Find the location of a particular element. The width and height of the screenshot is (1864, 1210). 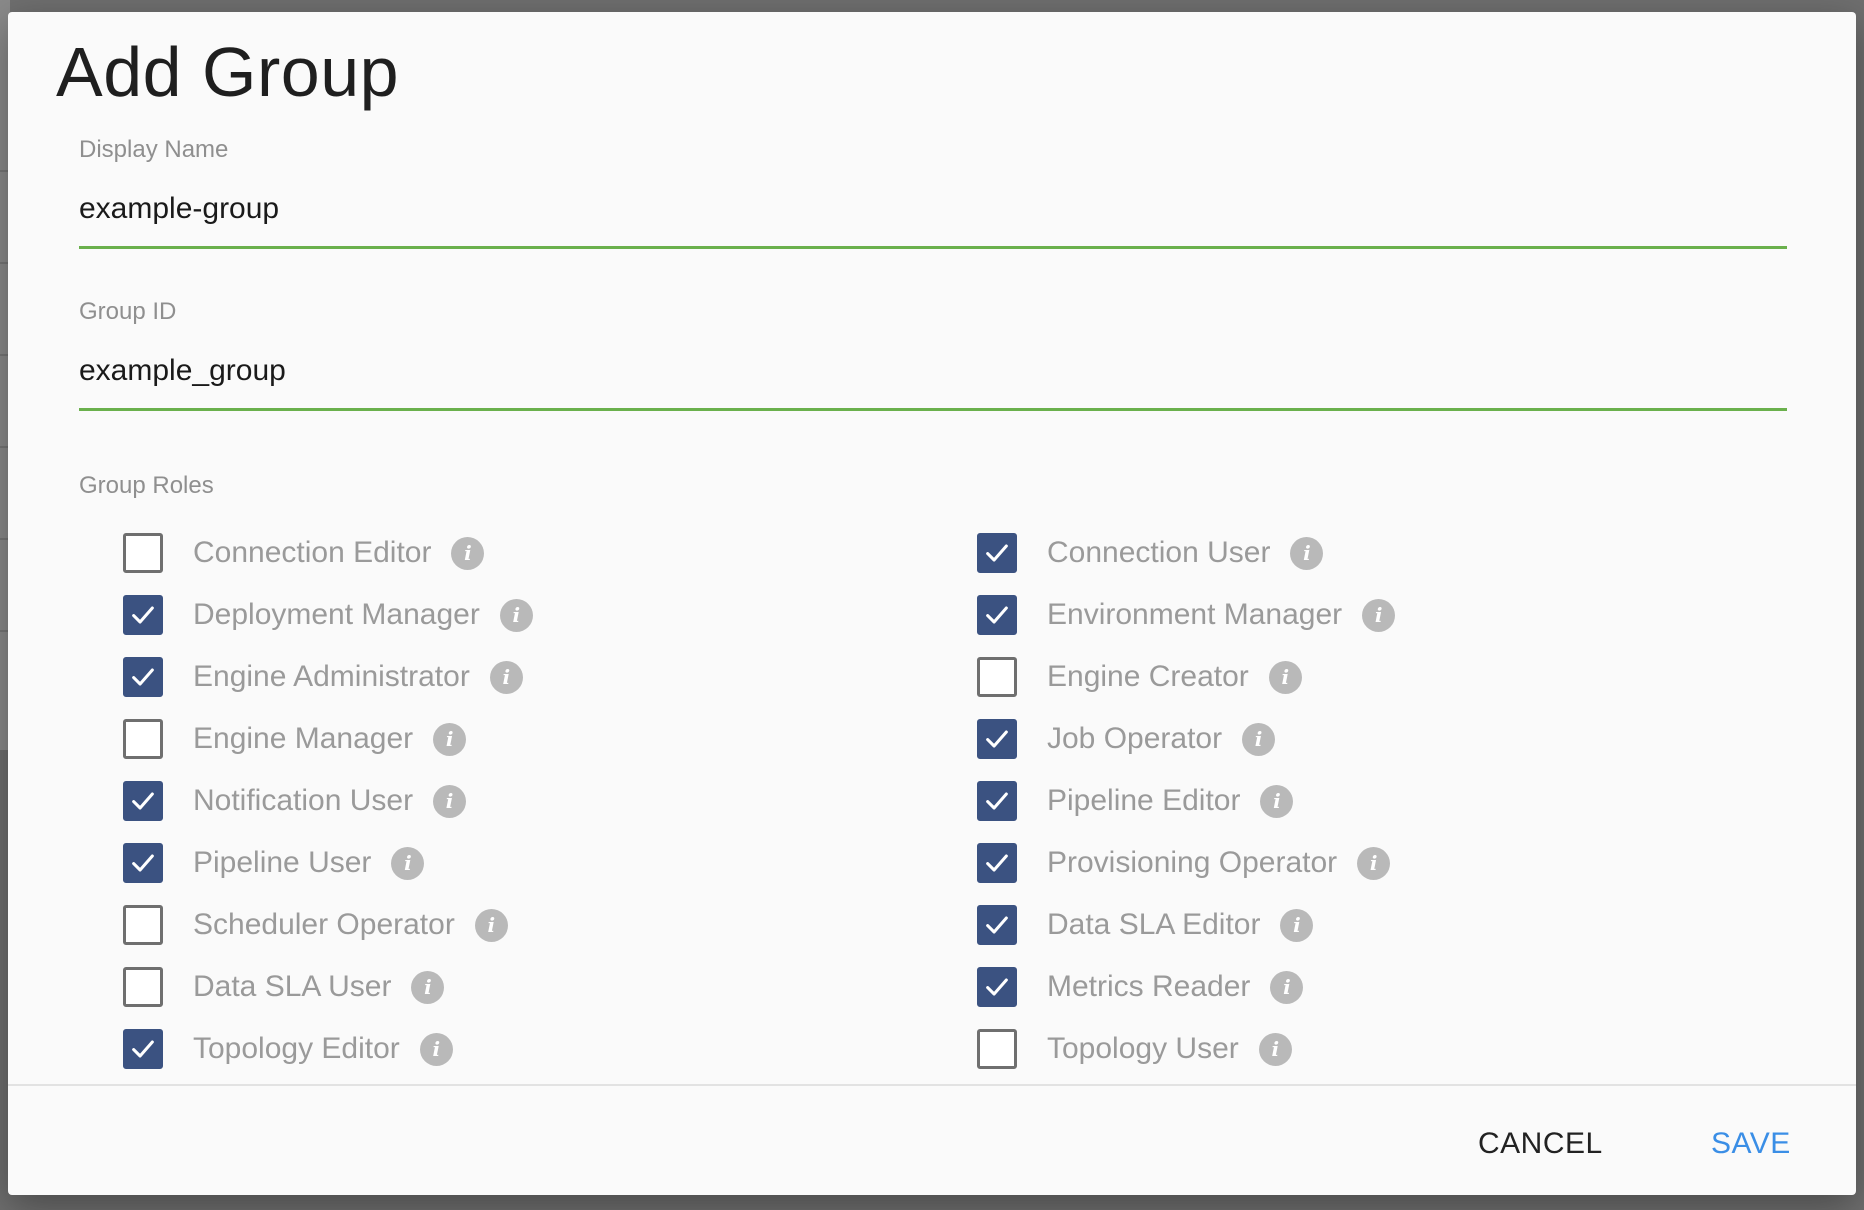

role-label: Topology User is located at coordinates (1143, 1048).